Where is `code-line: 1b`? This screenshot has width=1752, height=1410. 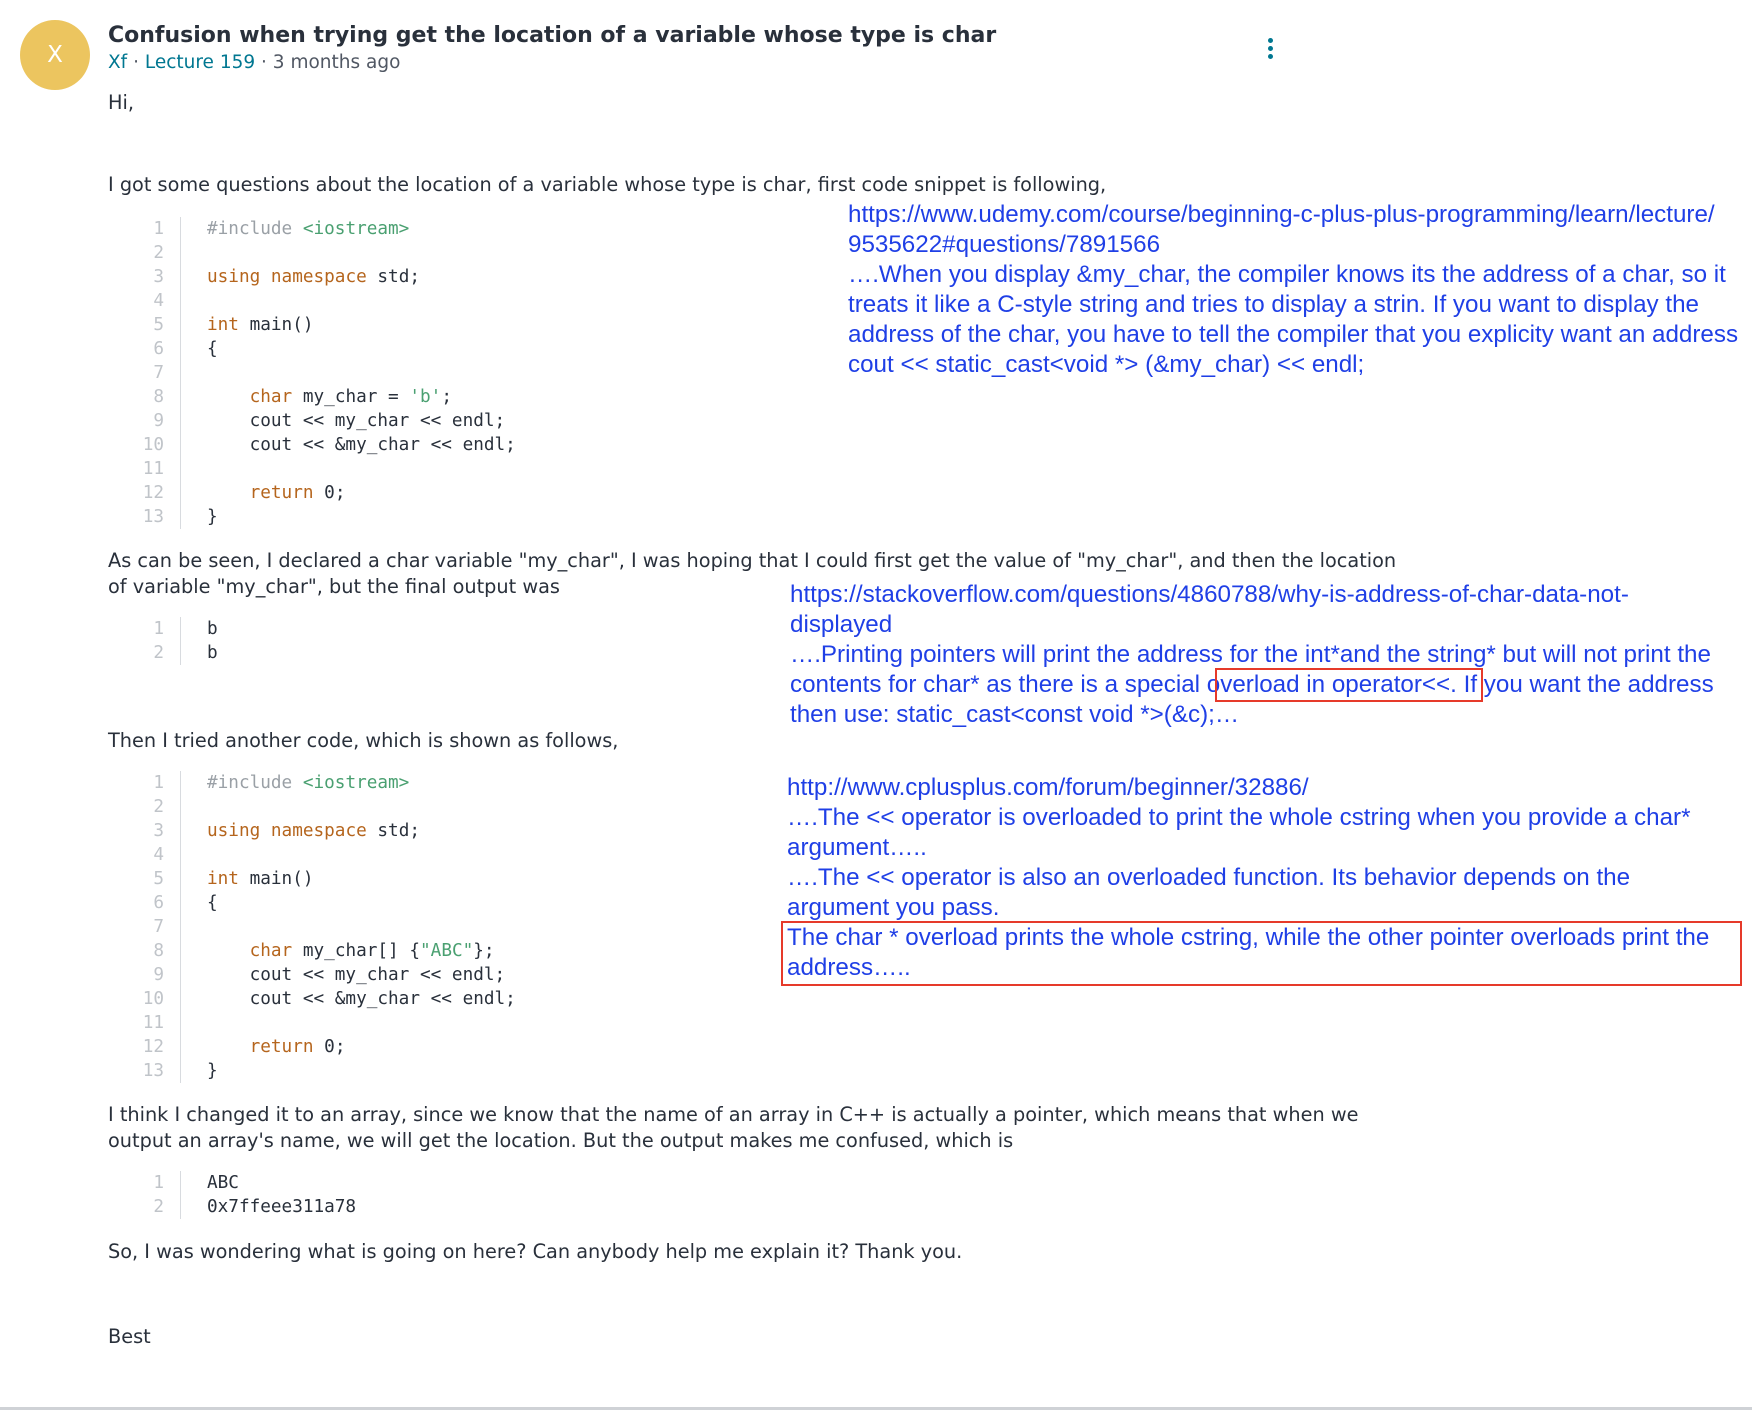
code-line: 1b is located at coordinates (174, 629).